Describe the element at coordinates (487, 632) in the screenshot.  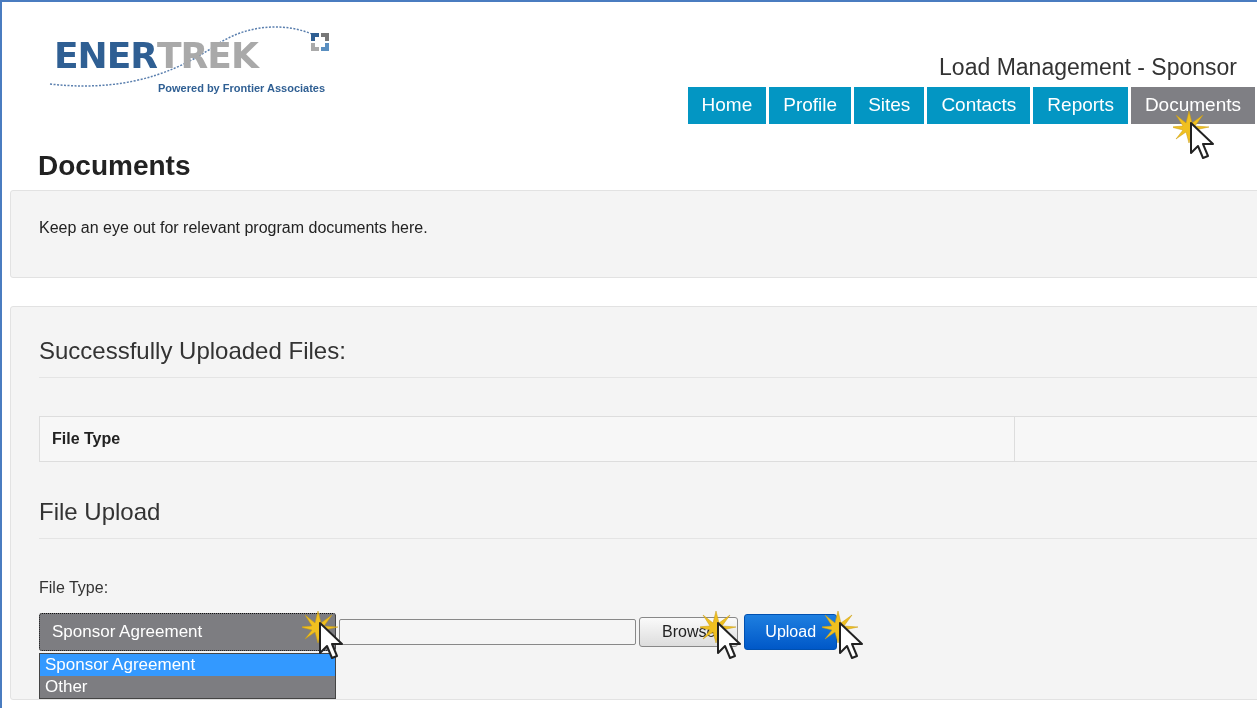
I see `file-path-field` at that location.